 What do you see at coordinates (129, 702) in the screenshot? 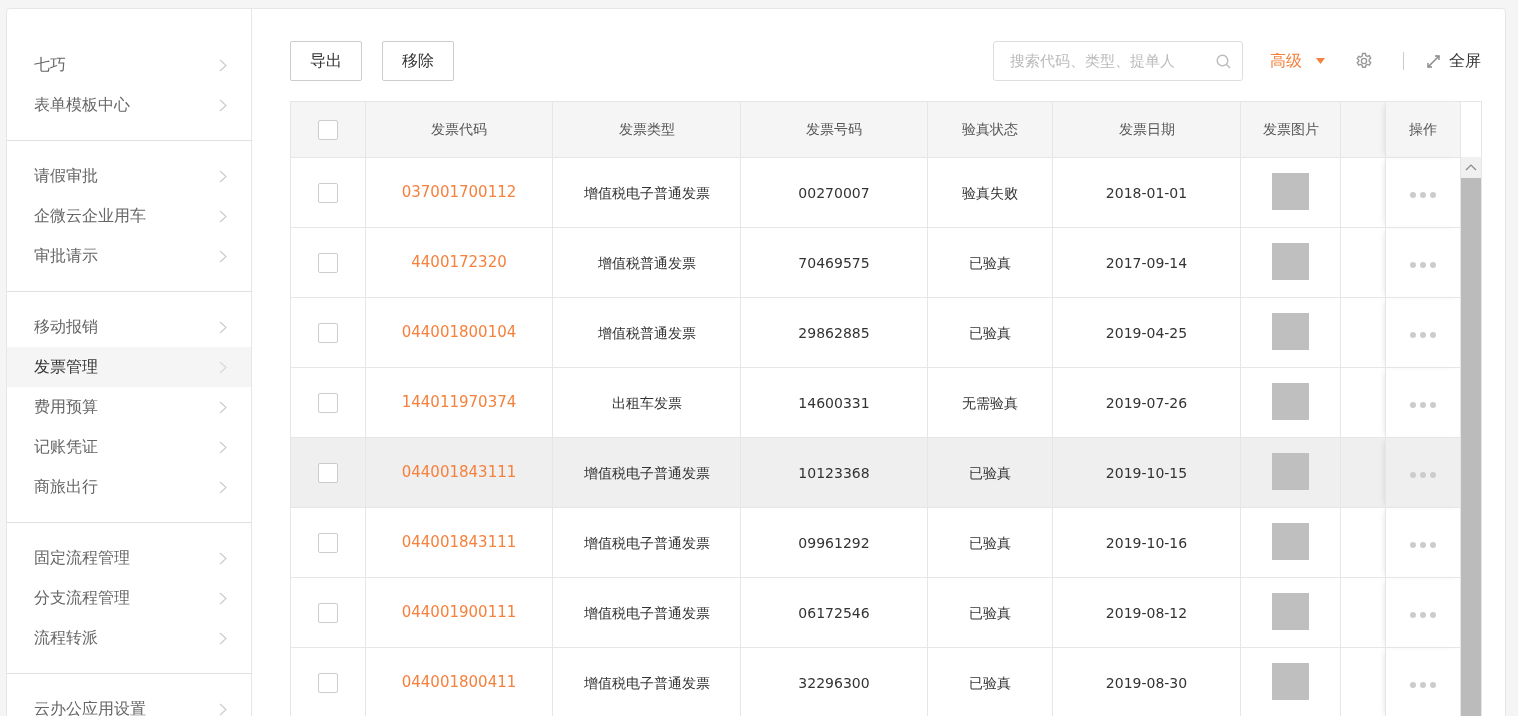
I see `sidebar-item: 云办公应用设置` at bounding box center [129, 702].